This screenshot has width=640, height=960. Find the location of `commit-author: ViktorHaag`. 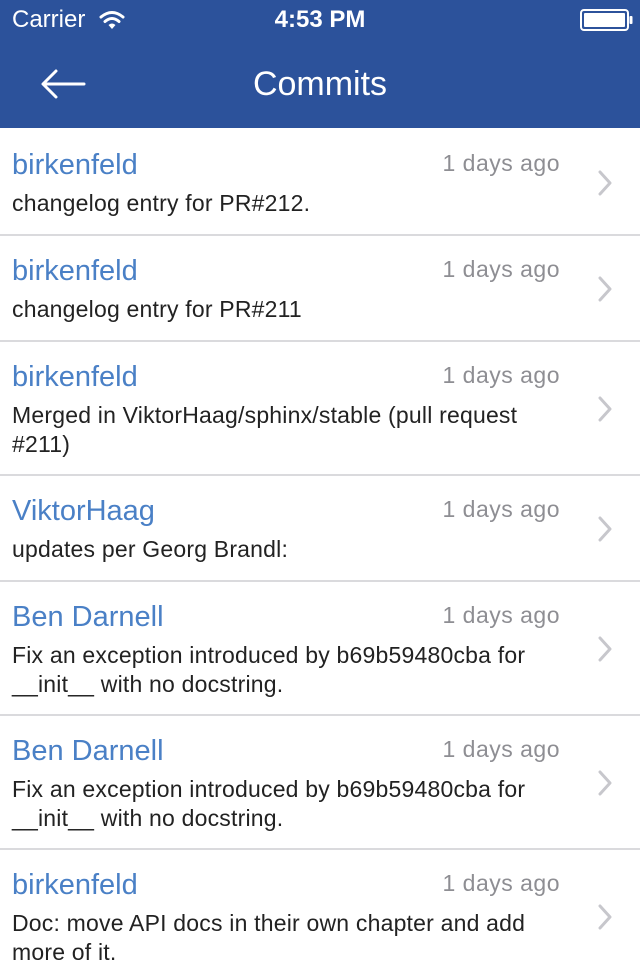

commit-author: ViktorHaag is located at coordinates (83, 511).